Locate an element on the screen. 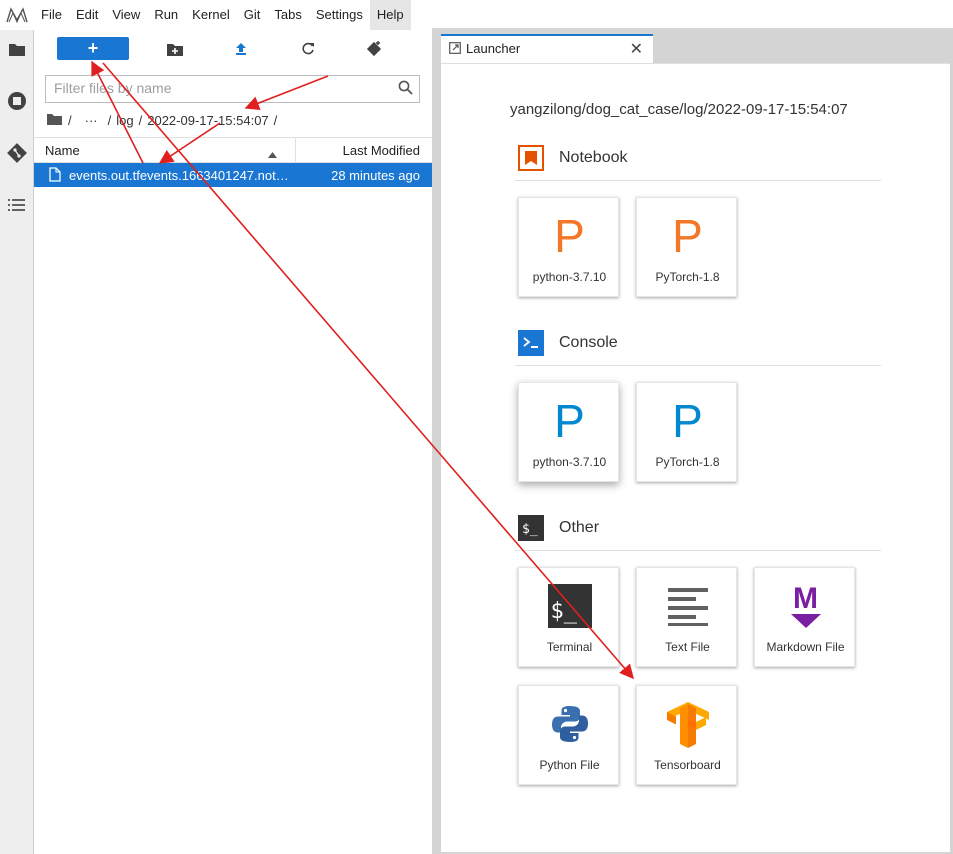 This screenshot has height=854, width=953. console-card-pytorch-1-8: P PyTorch-1.8 is located at coordinates (686, 432).